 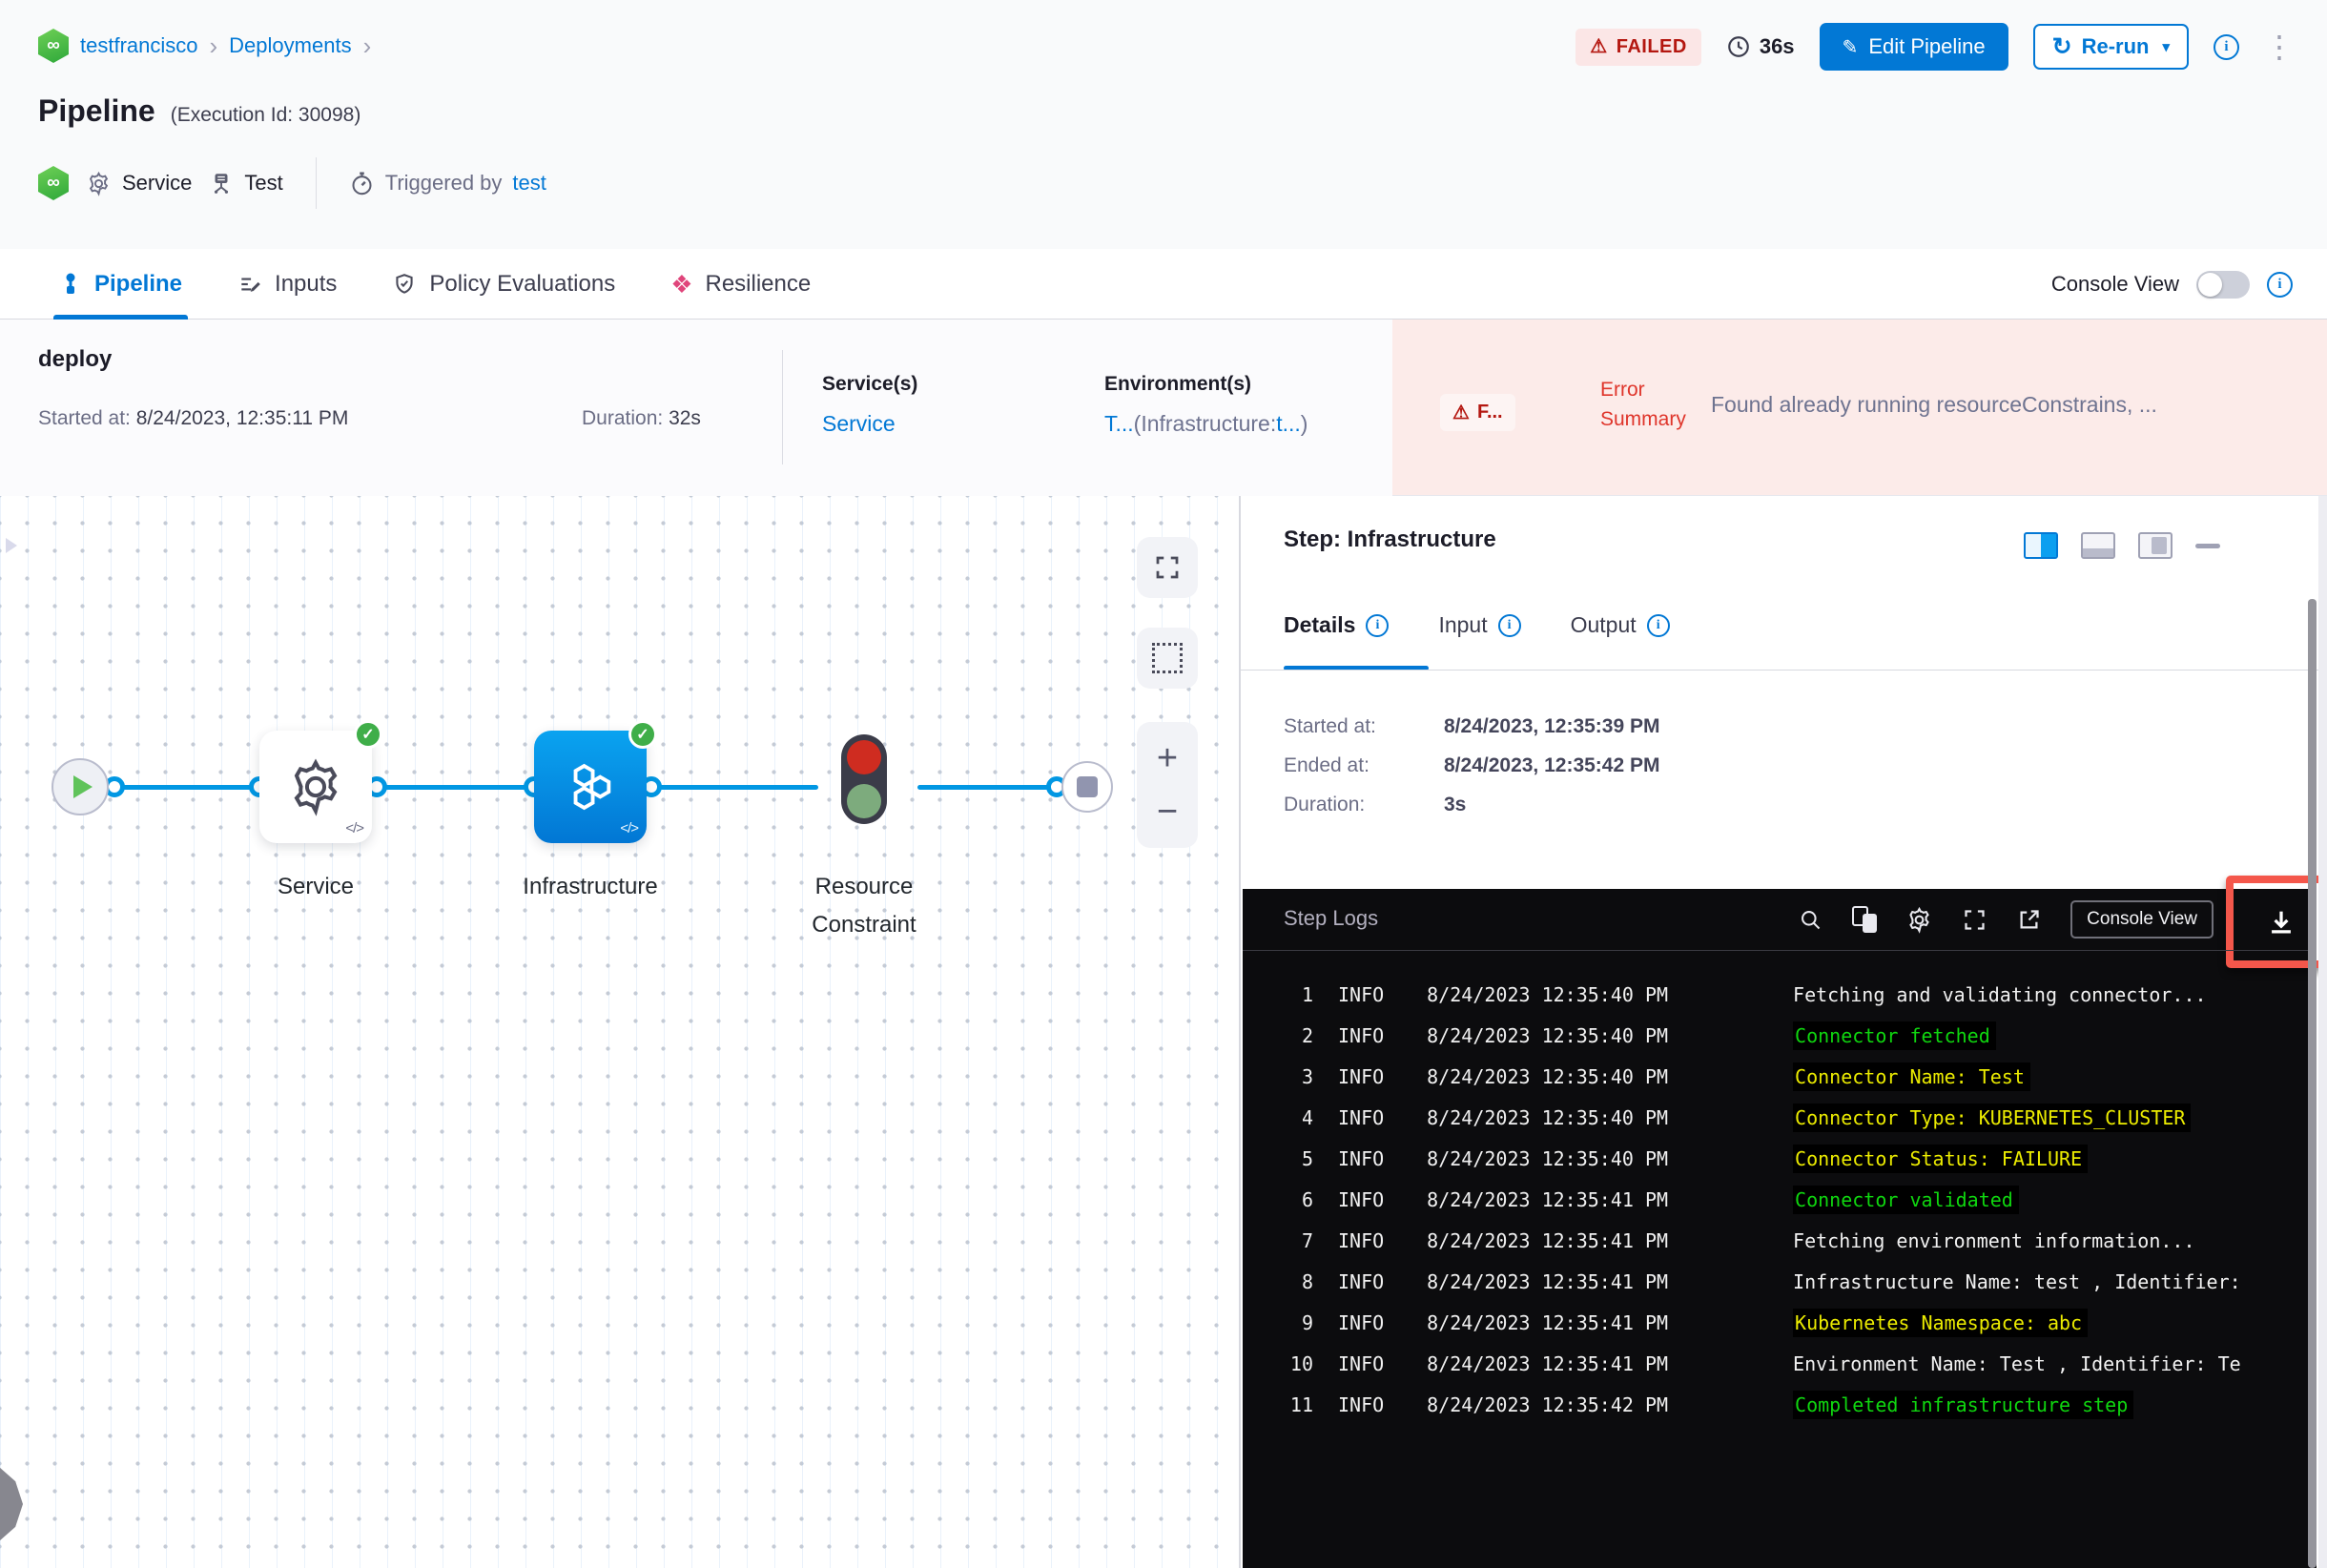 I want to click on canvas-marquee-select-button, so click(x=1167, y=658).